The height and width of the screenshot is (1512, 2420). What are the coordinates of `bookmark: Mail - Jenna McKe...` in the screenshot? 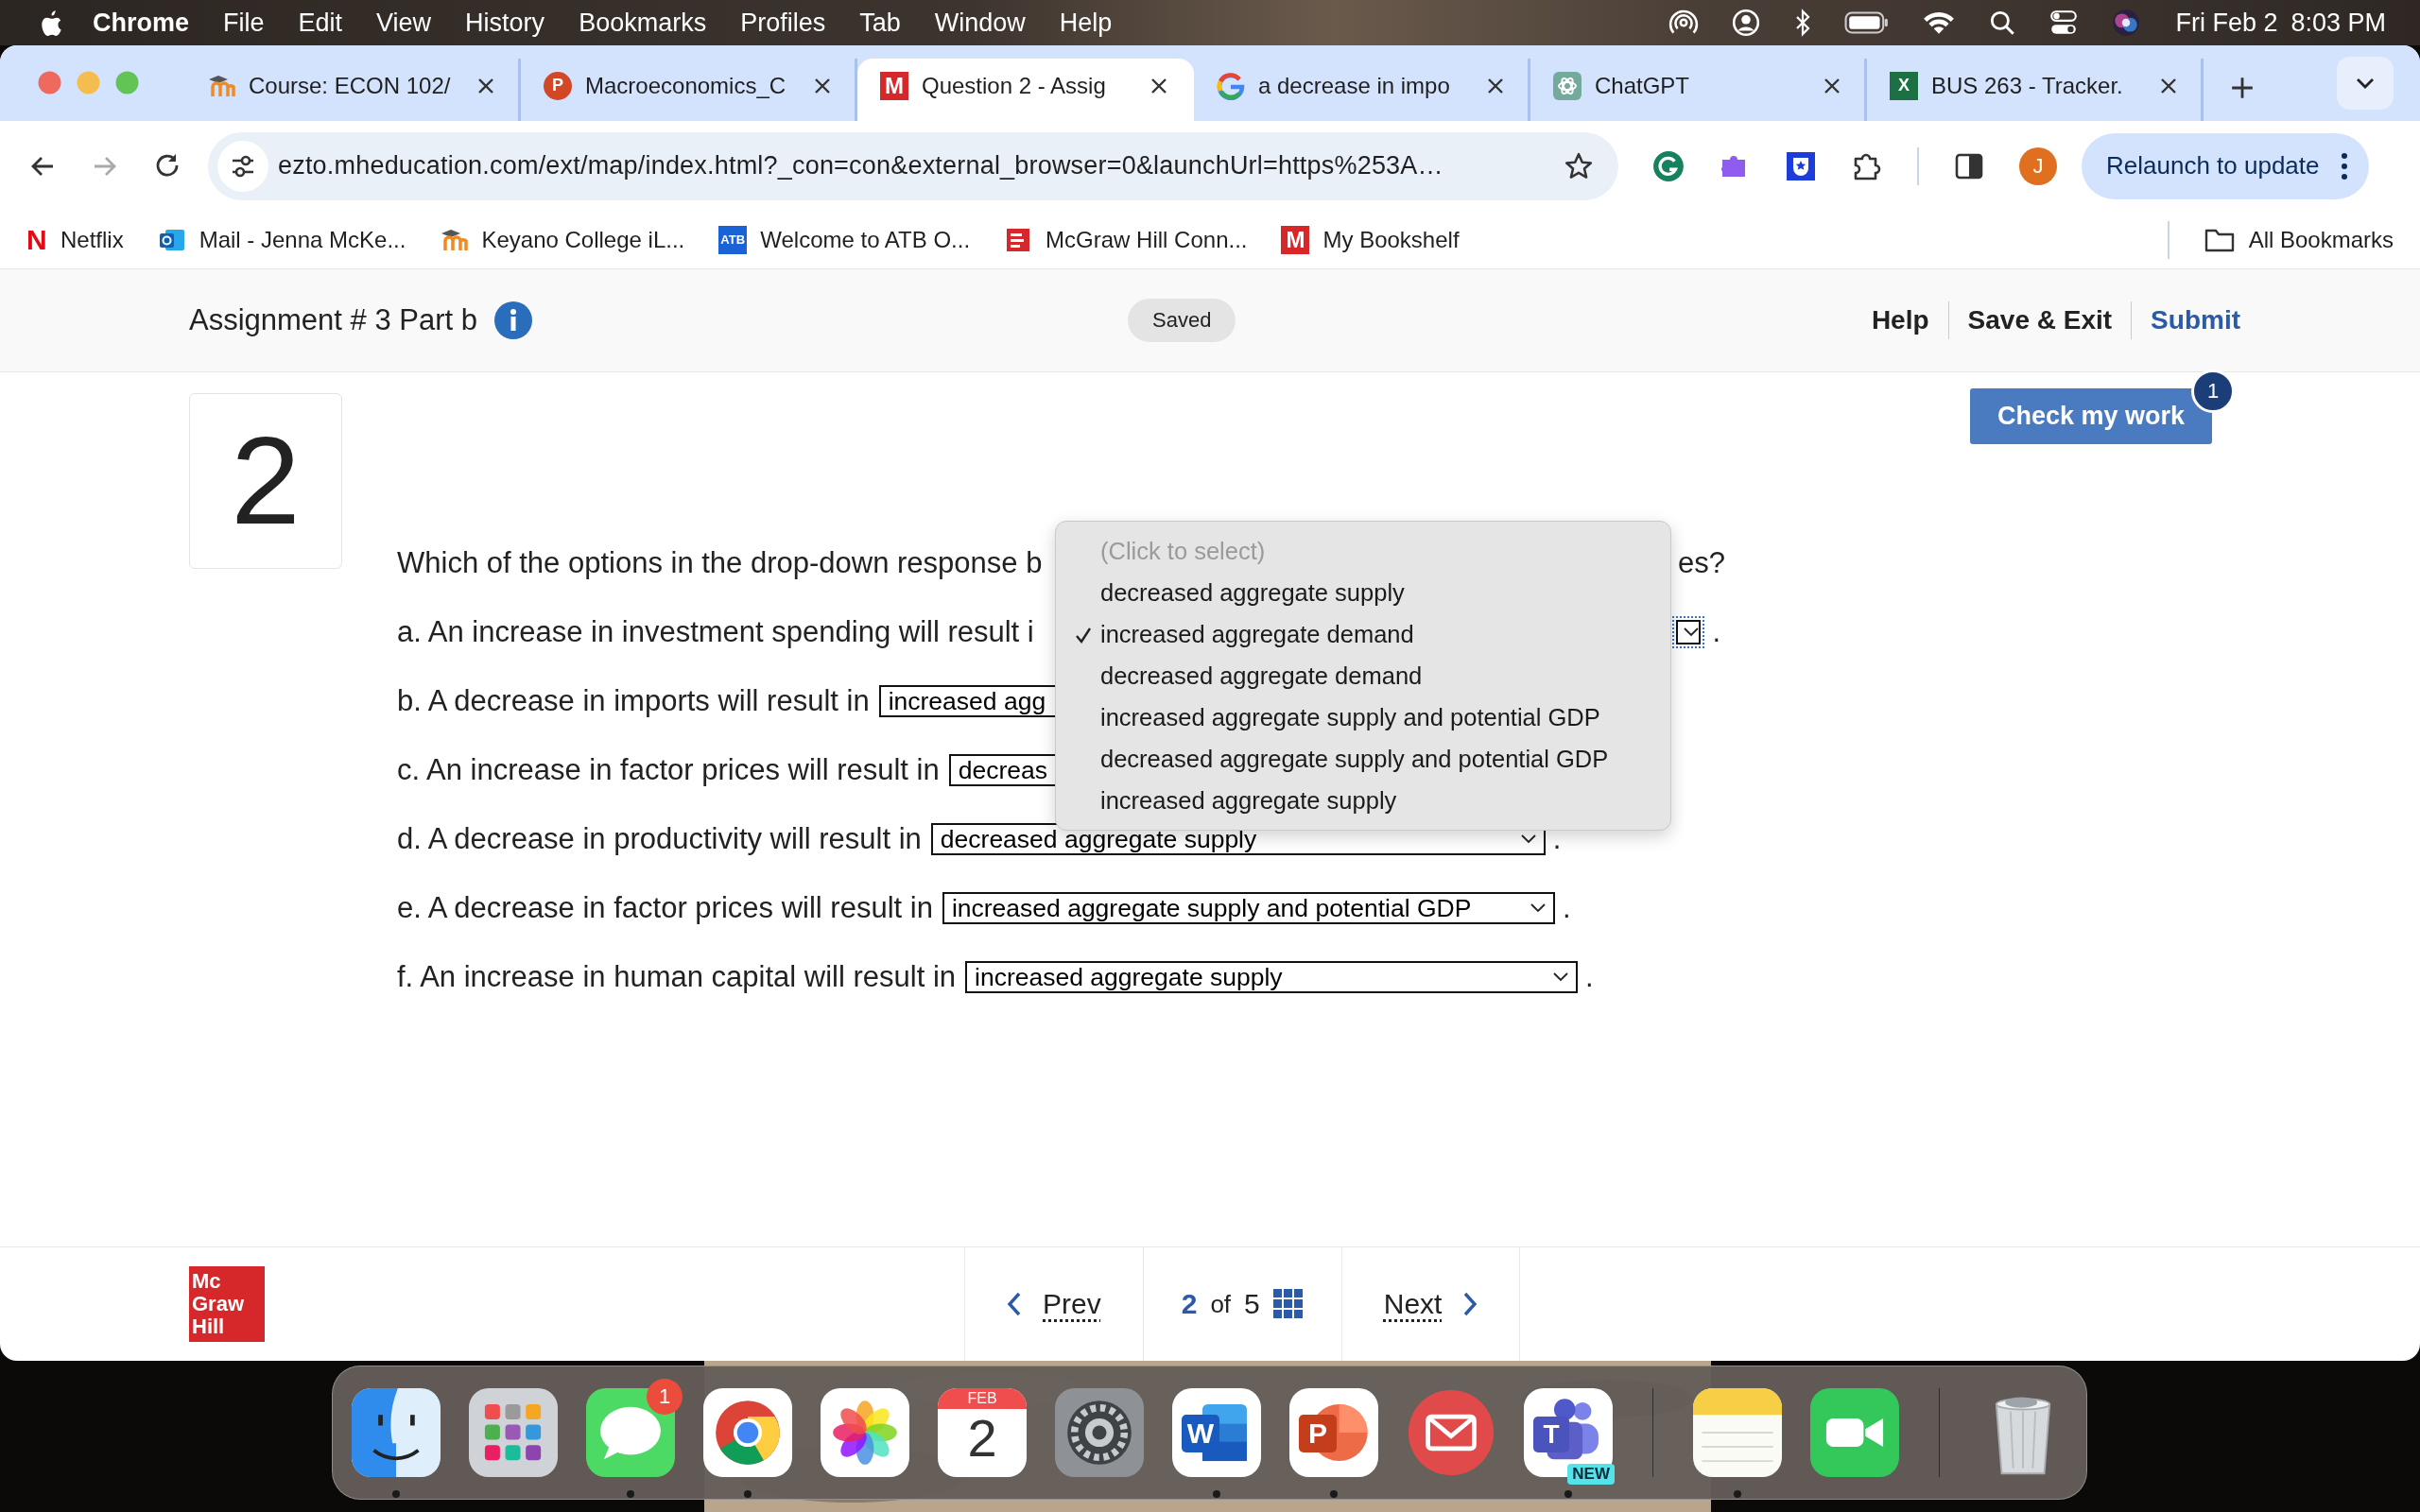 It's located at (281, 239).